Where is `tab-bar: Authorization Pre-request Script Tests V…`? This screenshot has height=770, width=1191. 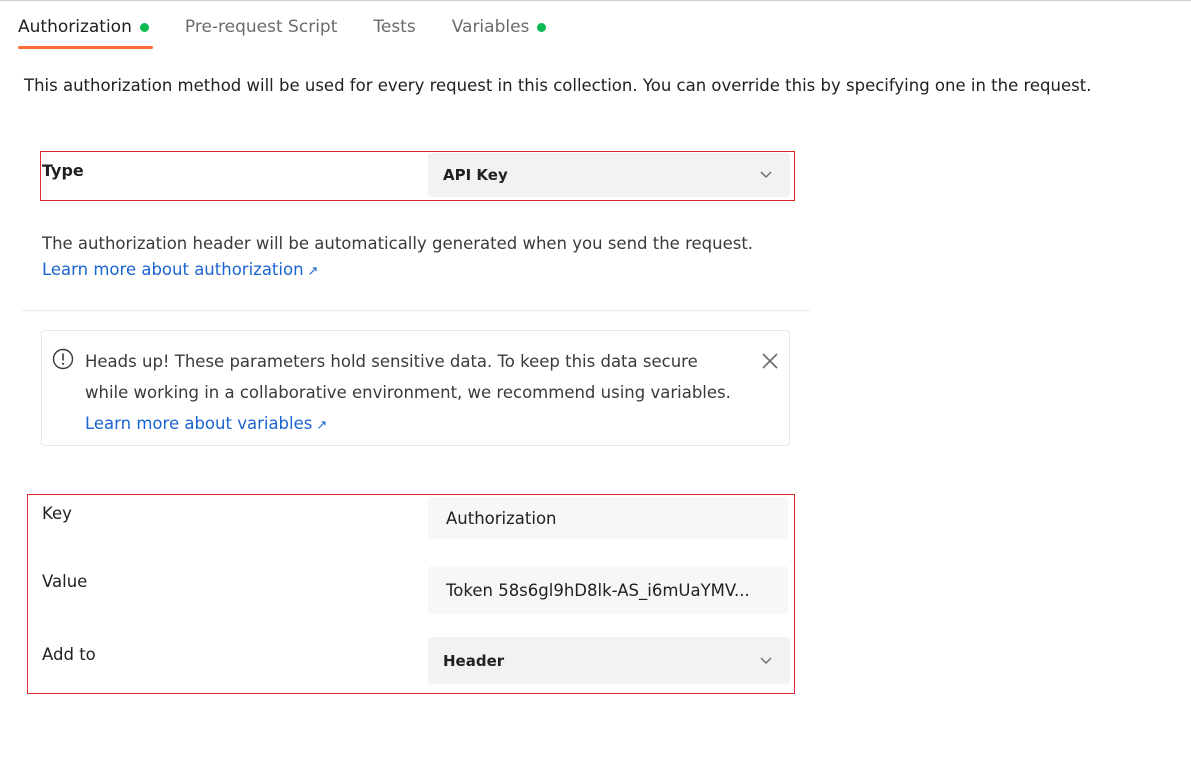
tab-bar: Authorization Pre-request Script Tests V… is located at coordinates (300, 32).